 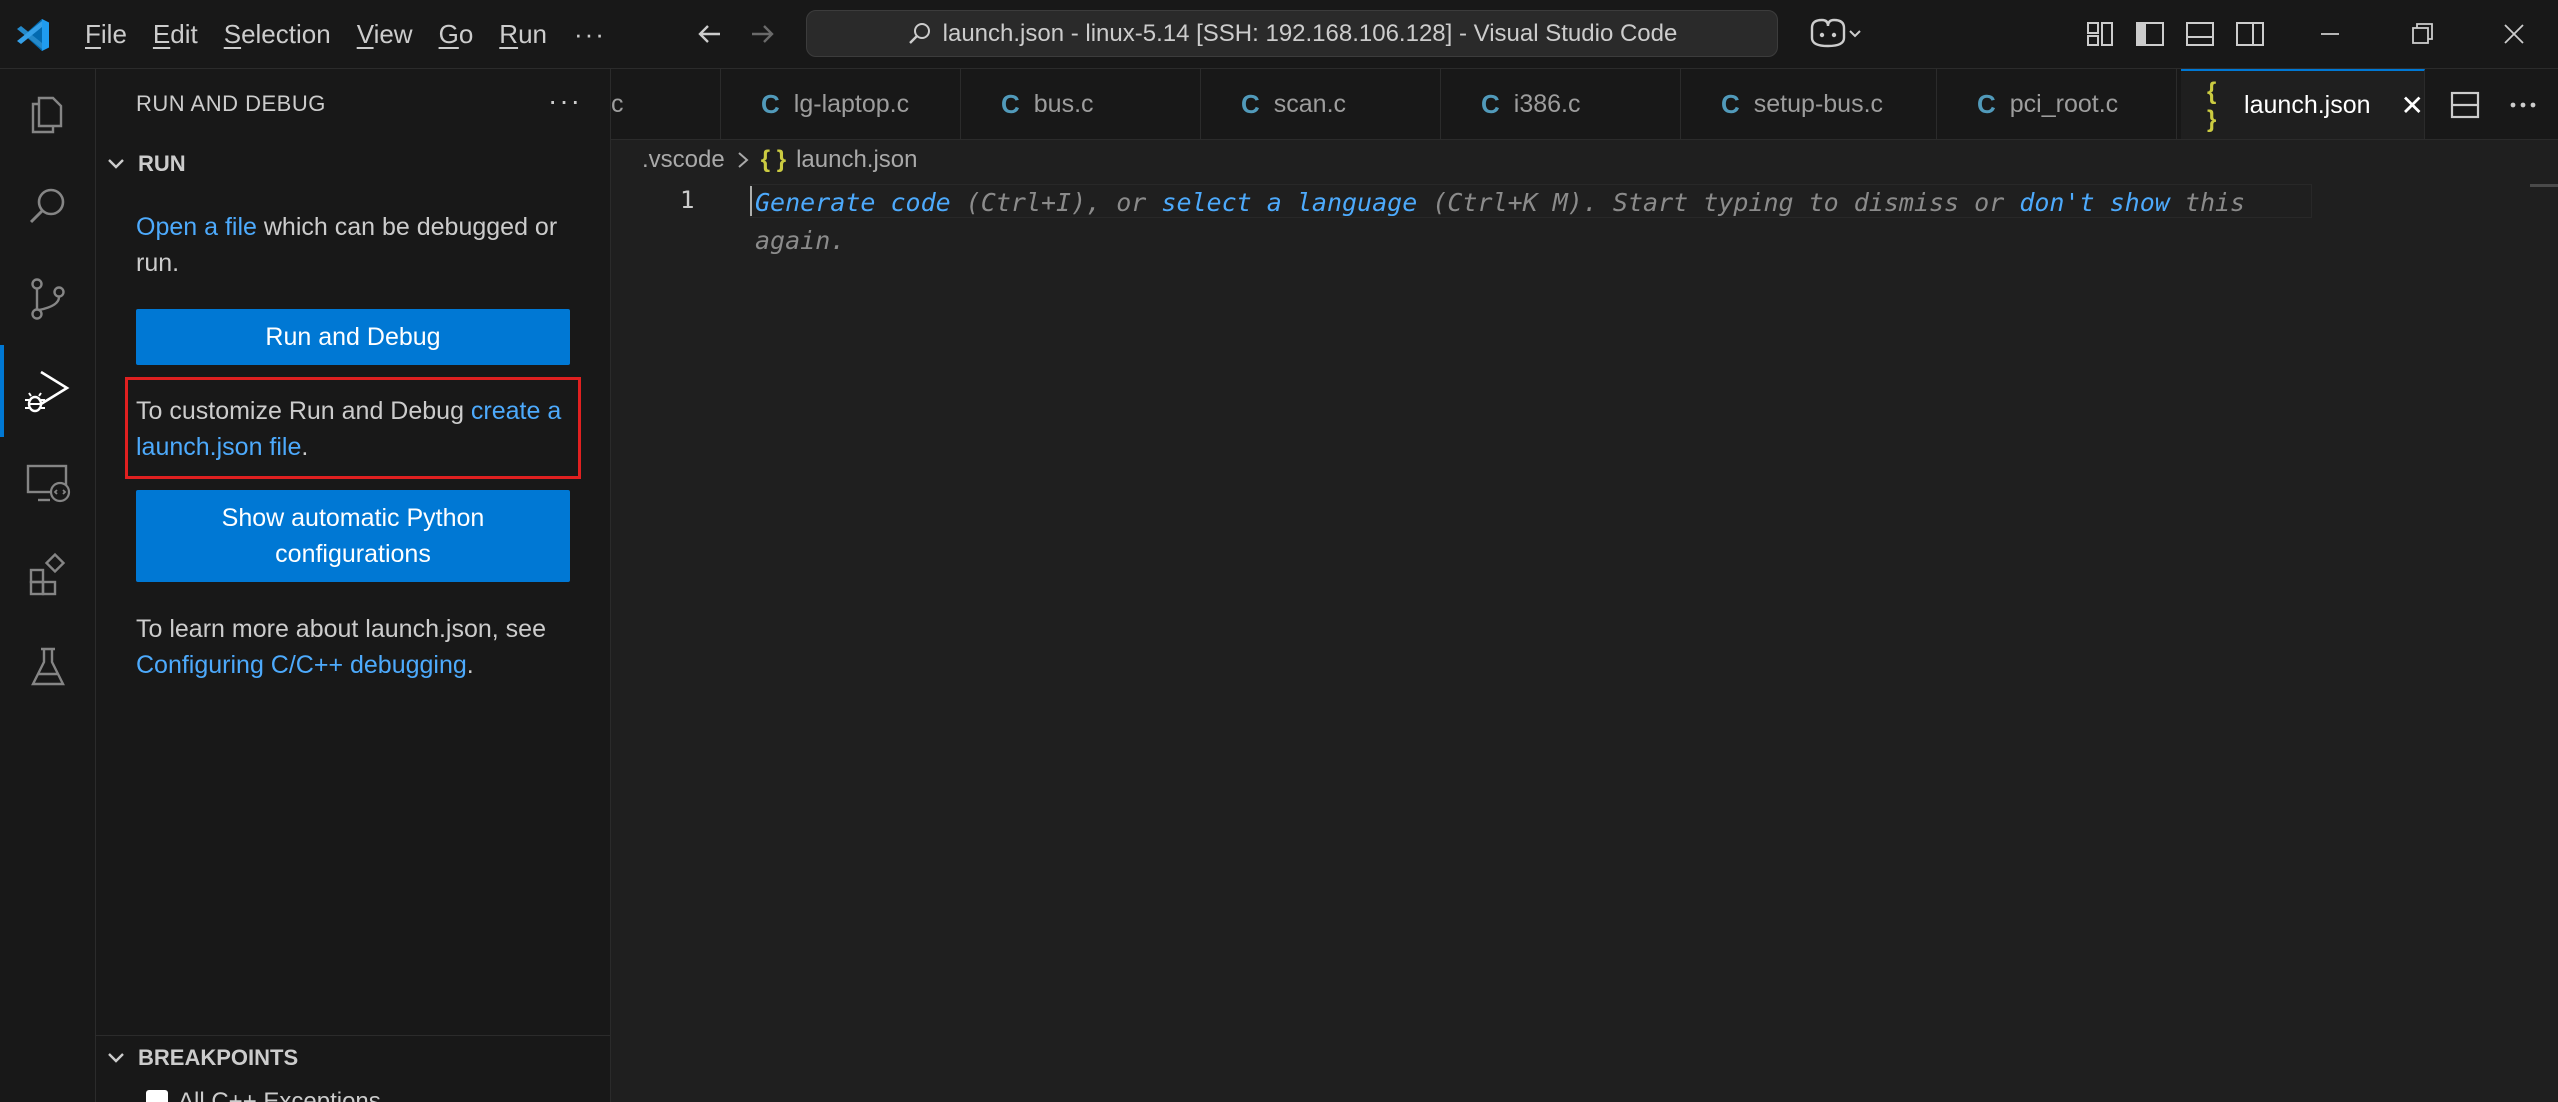 I want to click on tab-setup-bus: C setup-bus.c, so click(x=1809, y=104).